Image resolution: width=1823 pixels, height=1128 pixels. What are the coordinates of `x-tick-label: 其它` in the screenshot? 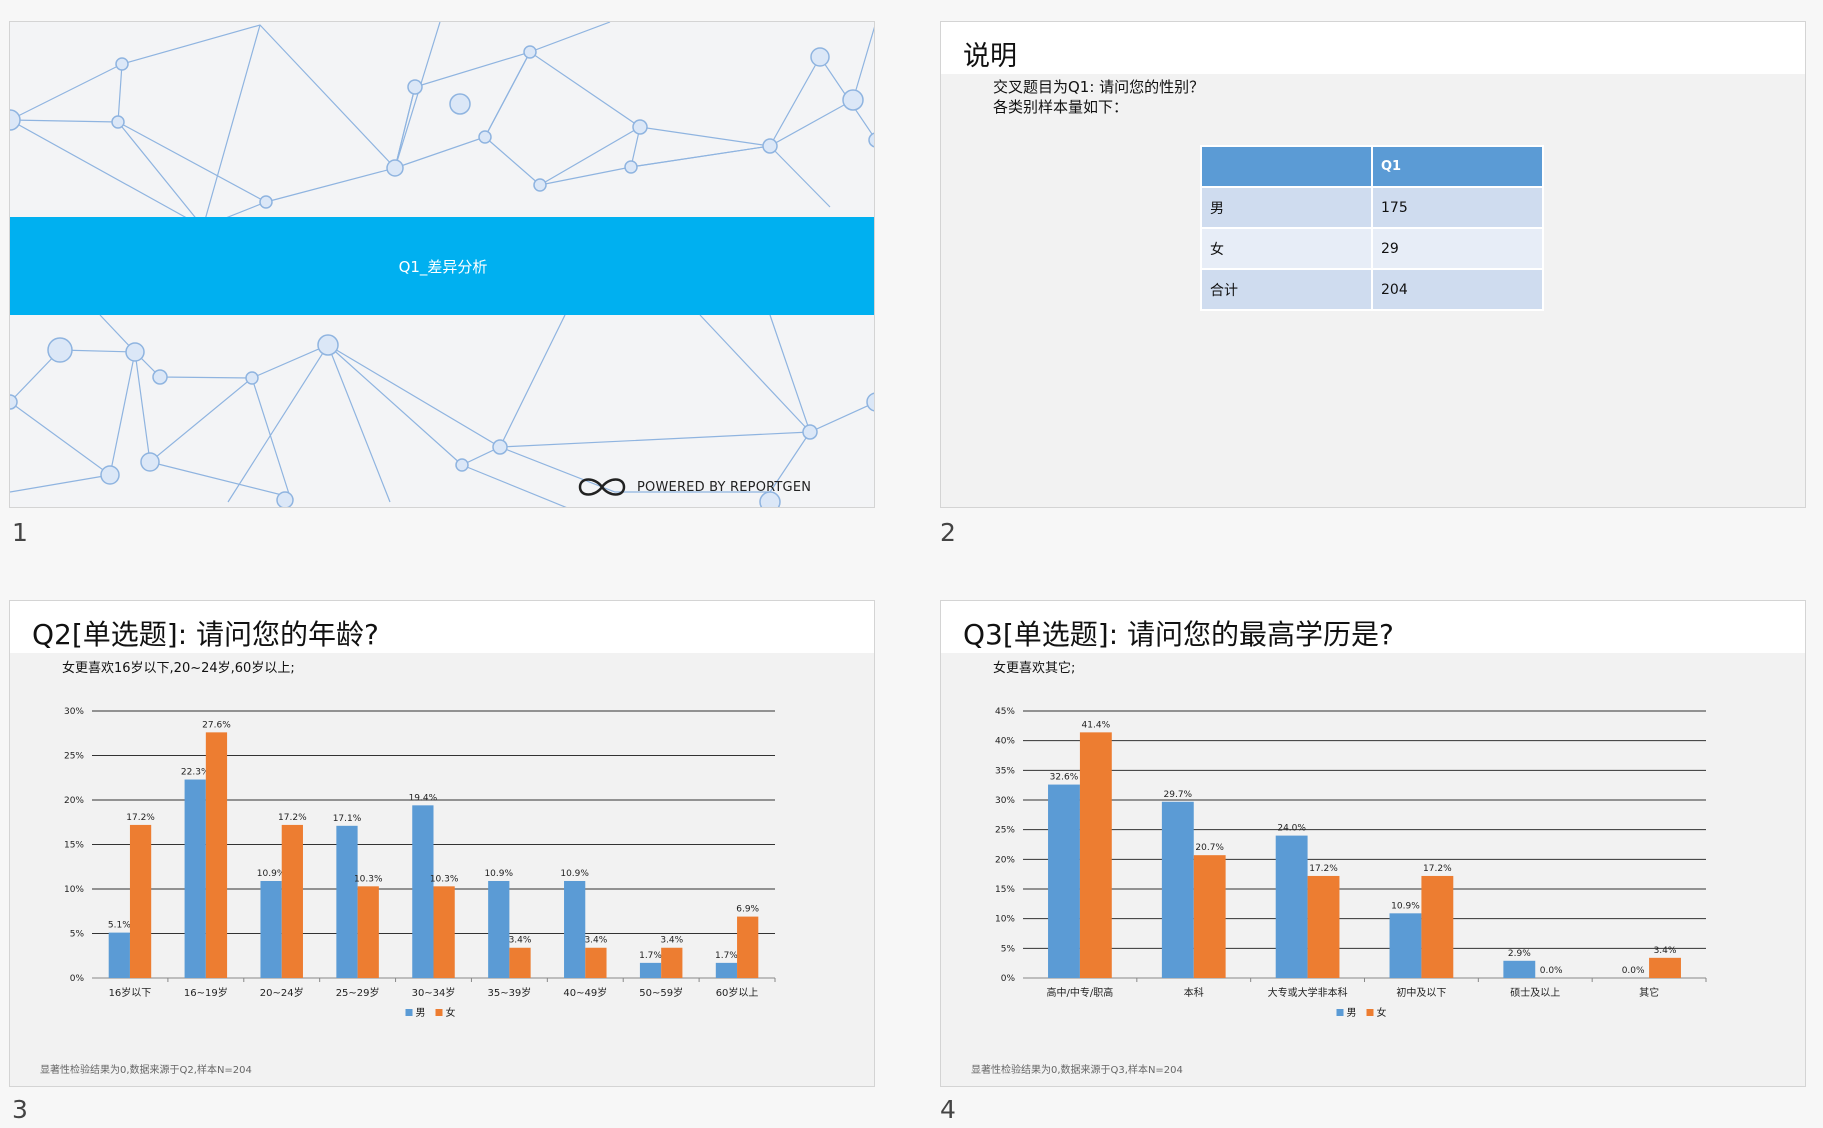 It's located at (1649, 992).